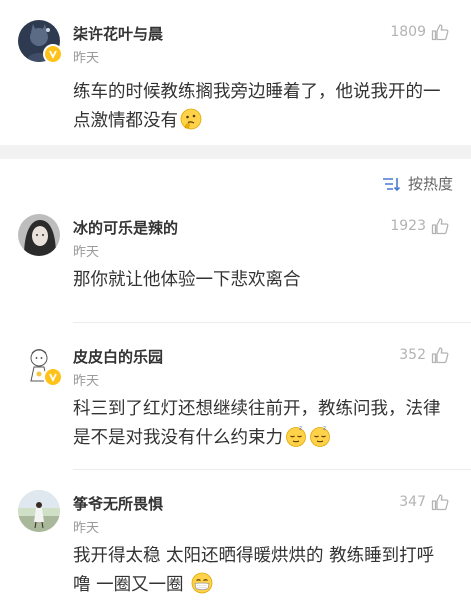 Image resolution: width=471 pixels, height=616 pixels. Describe the element at coordinates (118, 33) in the screenshot. I see `post-author-name: 柒许花叶与晨` at that location.